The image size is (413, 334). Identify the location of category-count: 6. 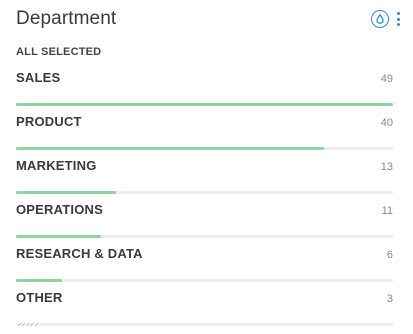
(389, 255).